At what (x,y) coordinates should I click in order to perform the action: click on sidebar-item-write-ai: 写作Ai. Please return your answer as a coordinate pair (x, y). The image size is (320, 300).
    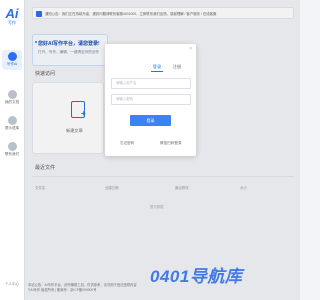
    Looking at the image, I should click on (12, 60).